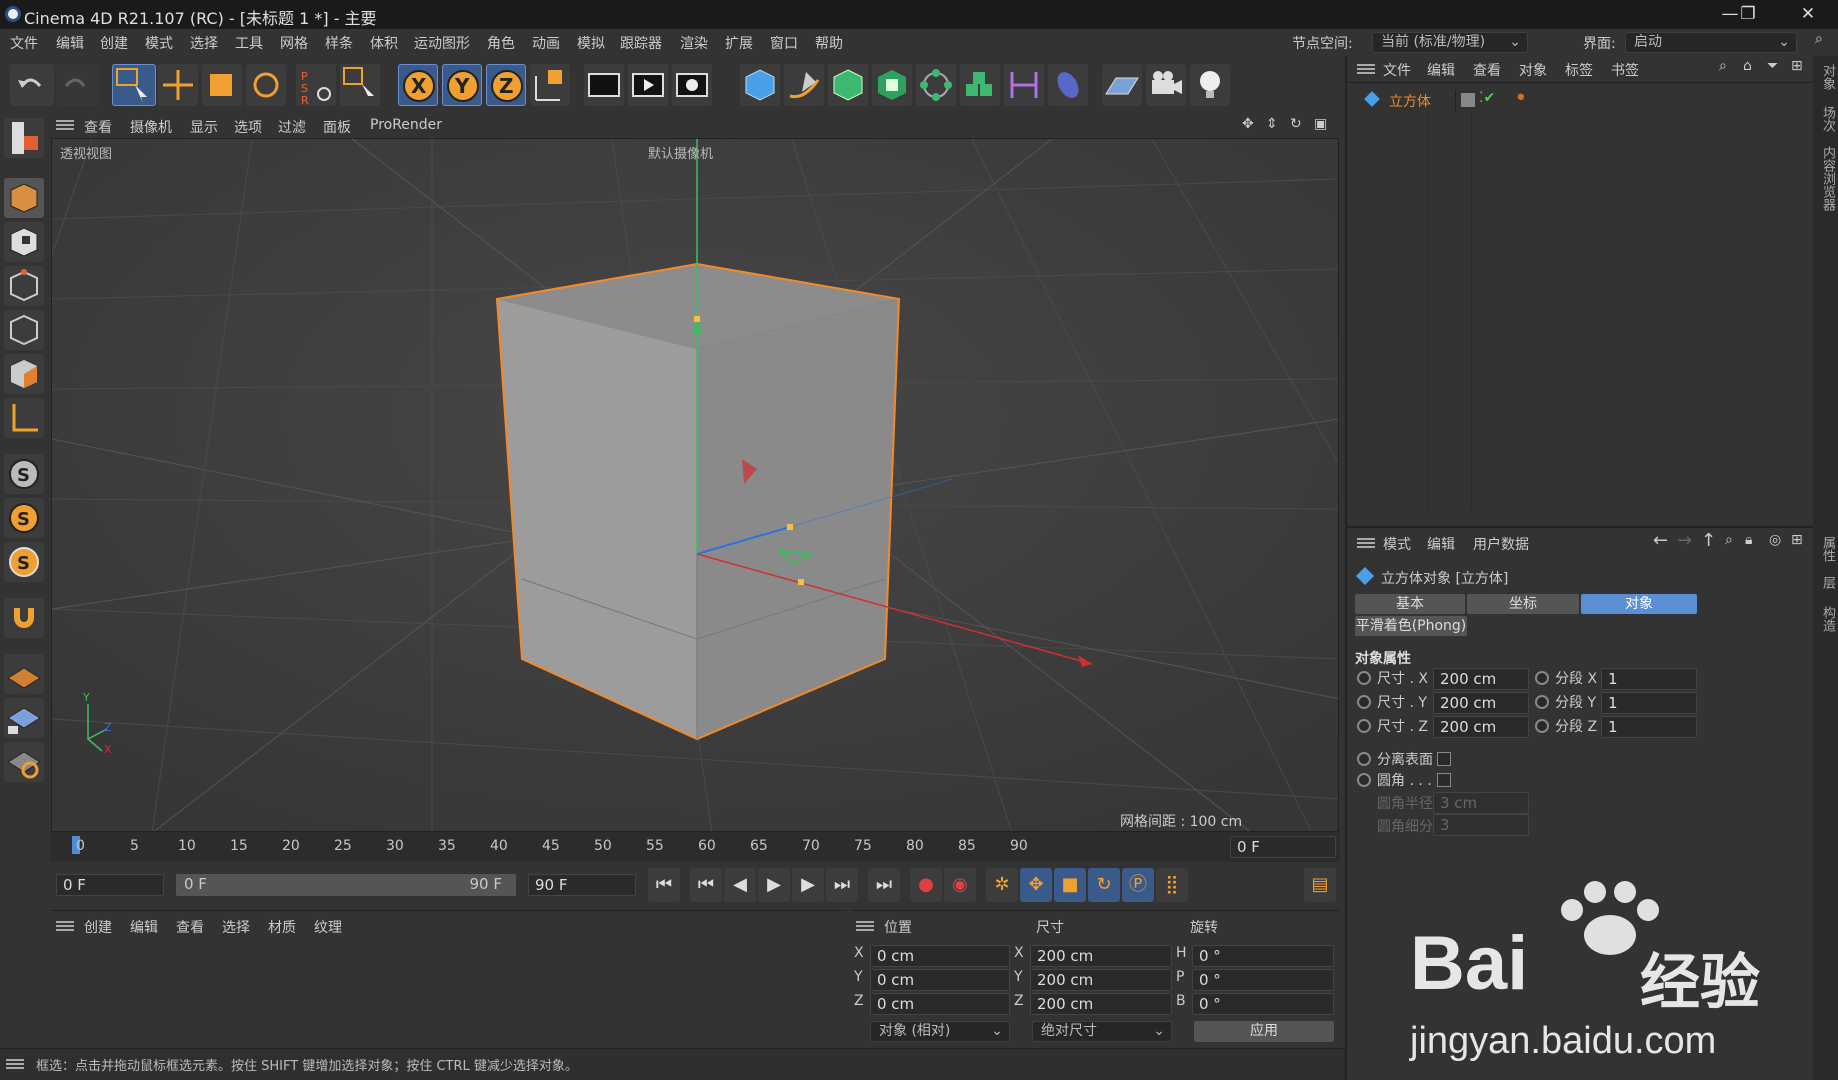  I want to click on locked-workplane-icon, so click(24, 718).